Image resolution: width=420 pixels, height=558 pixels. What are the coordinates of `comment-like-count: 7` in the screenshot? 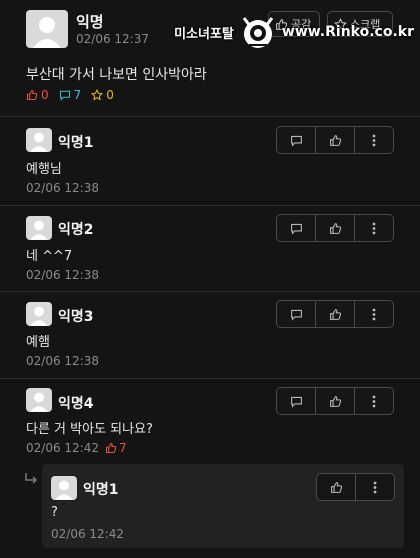 It's located at (116, 448).